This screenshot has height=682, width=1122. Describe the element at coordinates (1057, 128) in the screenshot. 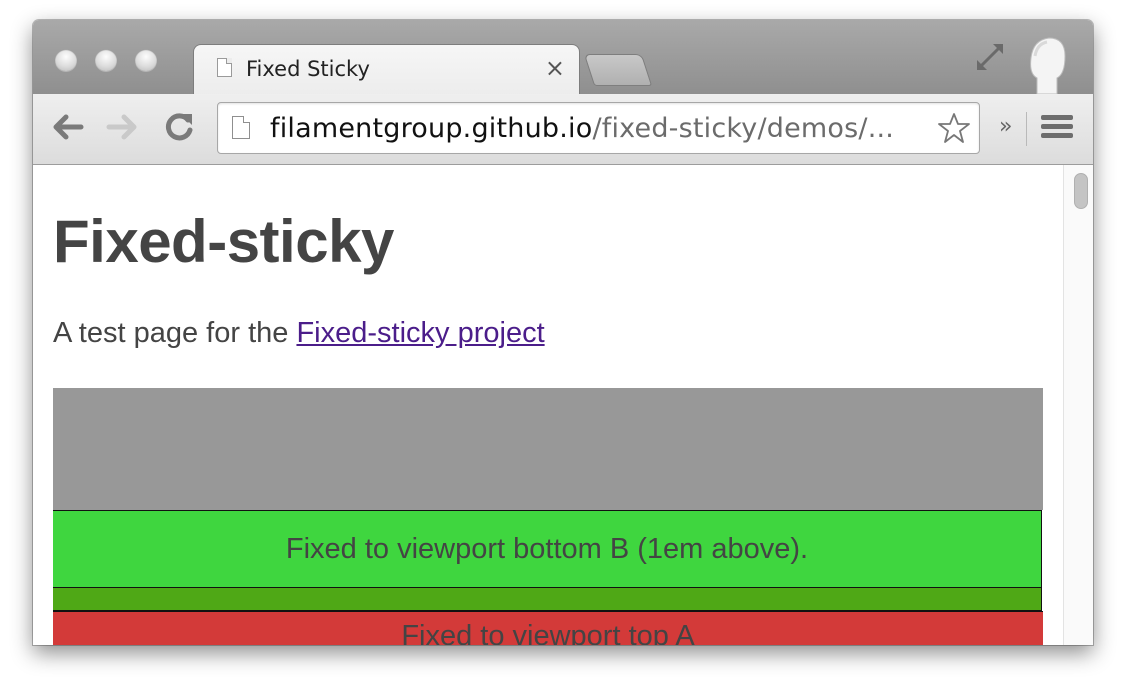

I see `menu-icon` at that location.